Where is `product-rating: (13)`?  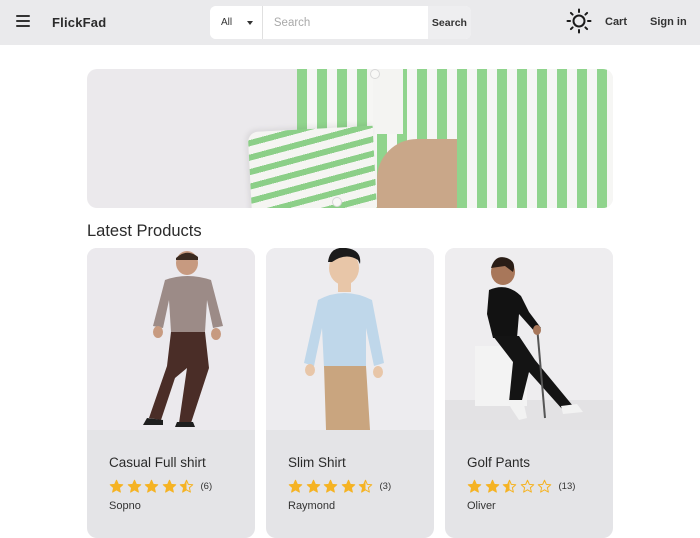 product-rating: (13) is located at coordinates (521, 486).